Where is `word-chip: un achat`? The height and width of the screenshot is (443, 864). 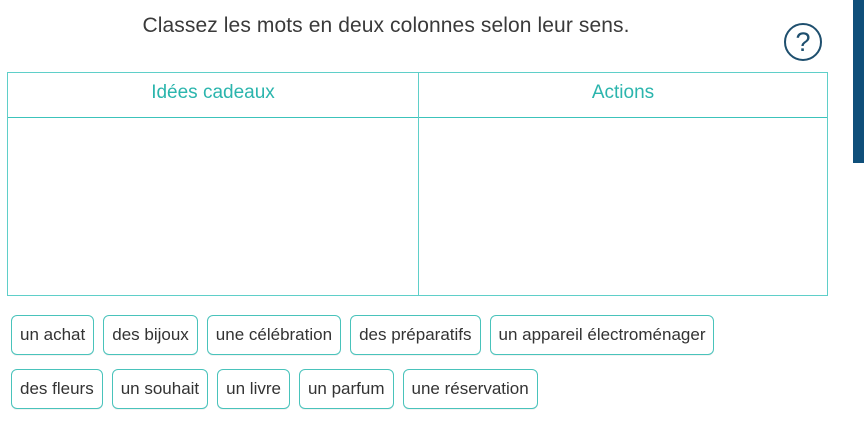 word-chip: un achat is located at coordinates (53, 335).